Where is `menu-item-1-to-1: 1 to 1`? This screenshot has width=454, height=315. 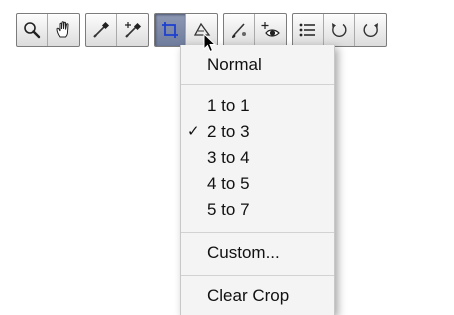
menu-item-1-to-1: 1 to 1 is located at coordinates (257, 106).